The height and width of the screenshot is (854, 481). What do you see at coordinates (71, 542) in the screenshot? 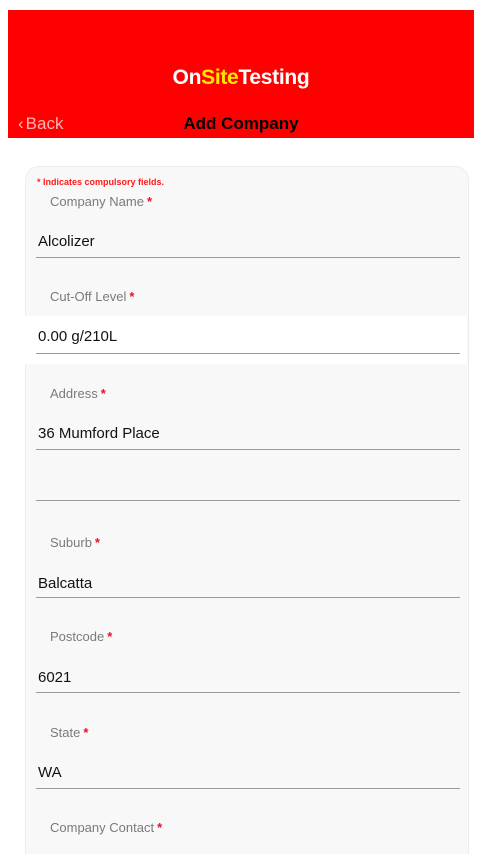
I see `suburb-label-text: Suburb` at bounding box center [71, 542].